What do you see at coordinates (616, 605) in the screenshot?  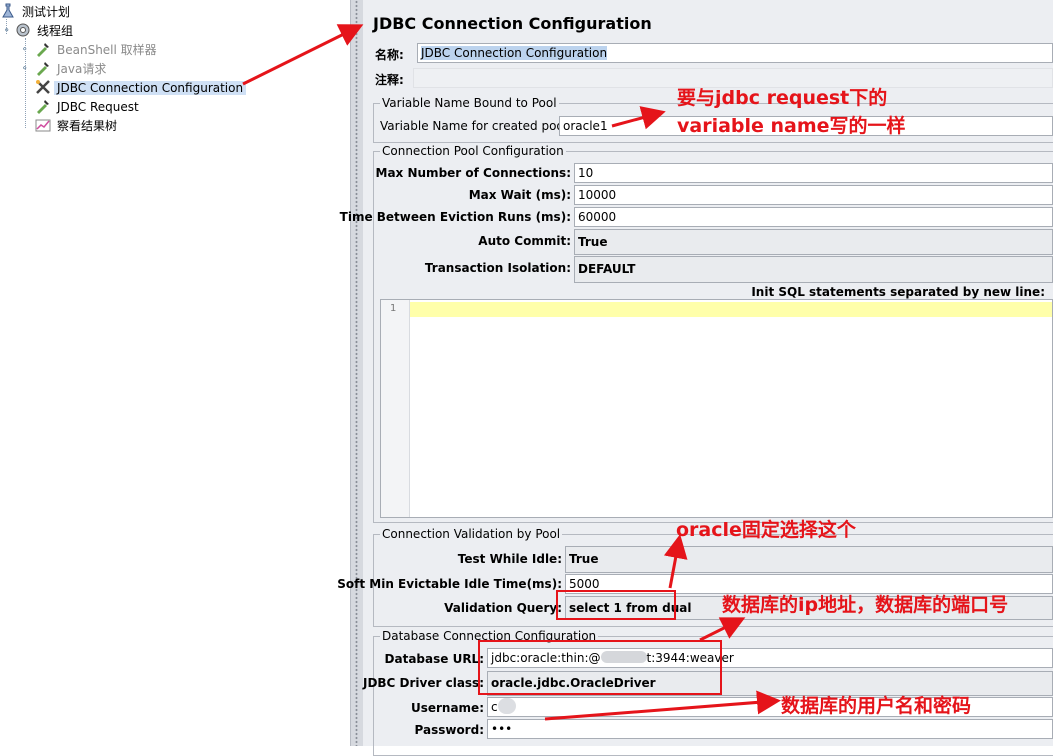 I see `annotation-box-validation-query` at bounding box center [616, 605].